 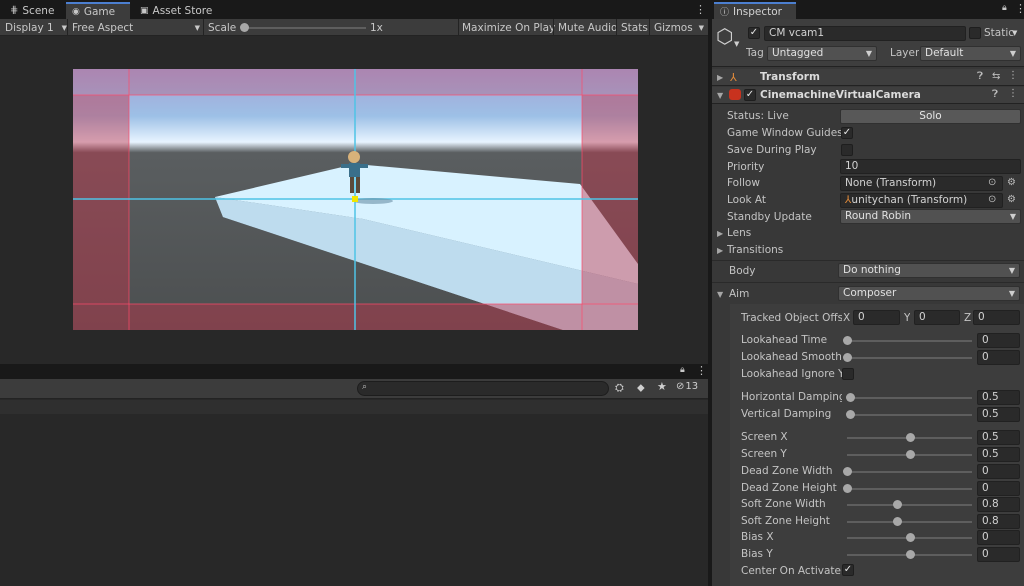 I want to click on scale-slider-track, so click(x=304, y=28).